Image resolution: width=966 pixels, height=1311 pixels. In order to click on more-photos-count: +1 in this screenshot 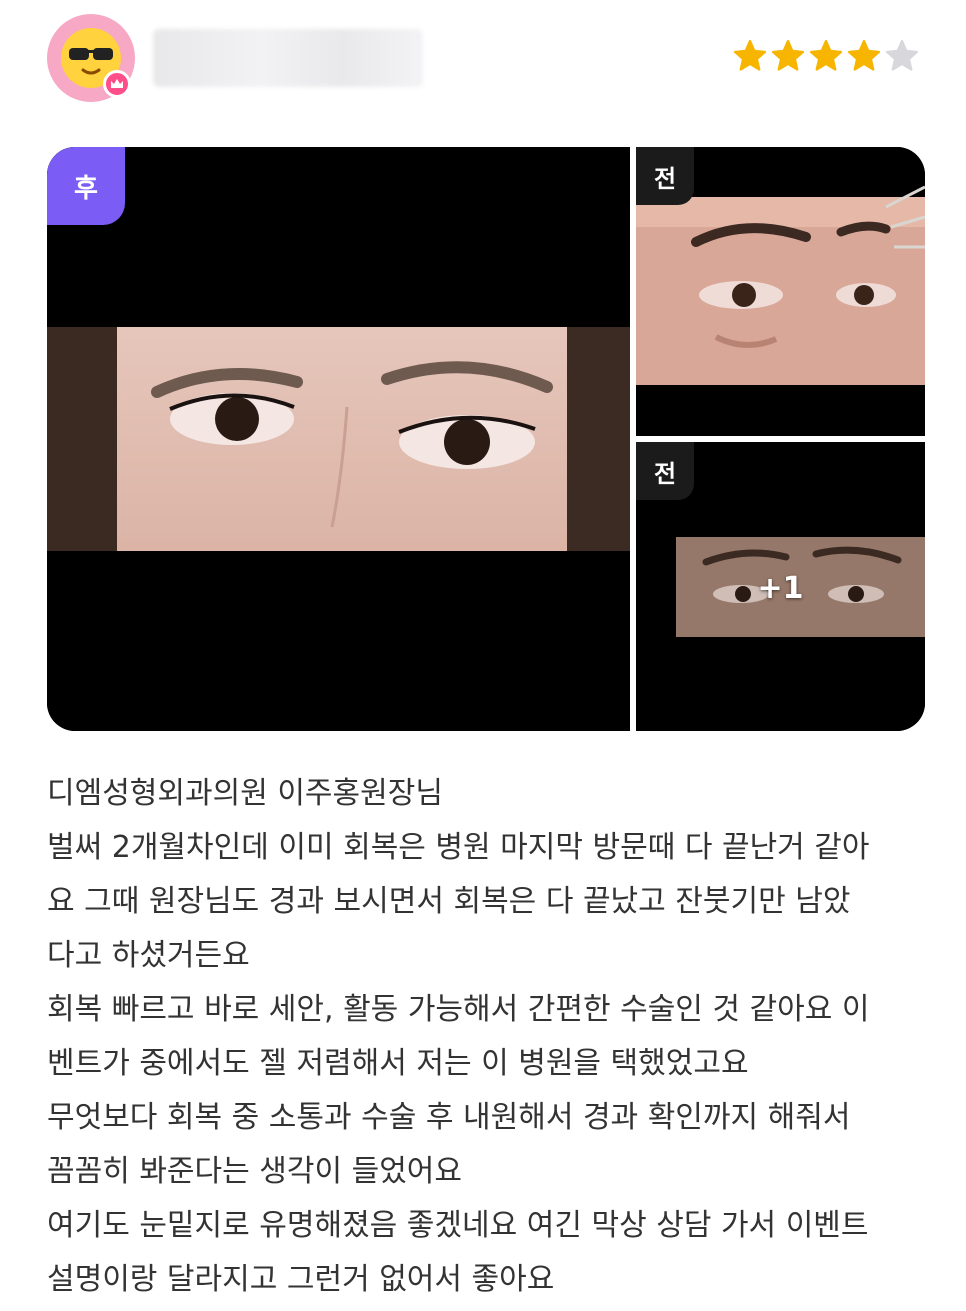, I will do `click(780, 588)`.